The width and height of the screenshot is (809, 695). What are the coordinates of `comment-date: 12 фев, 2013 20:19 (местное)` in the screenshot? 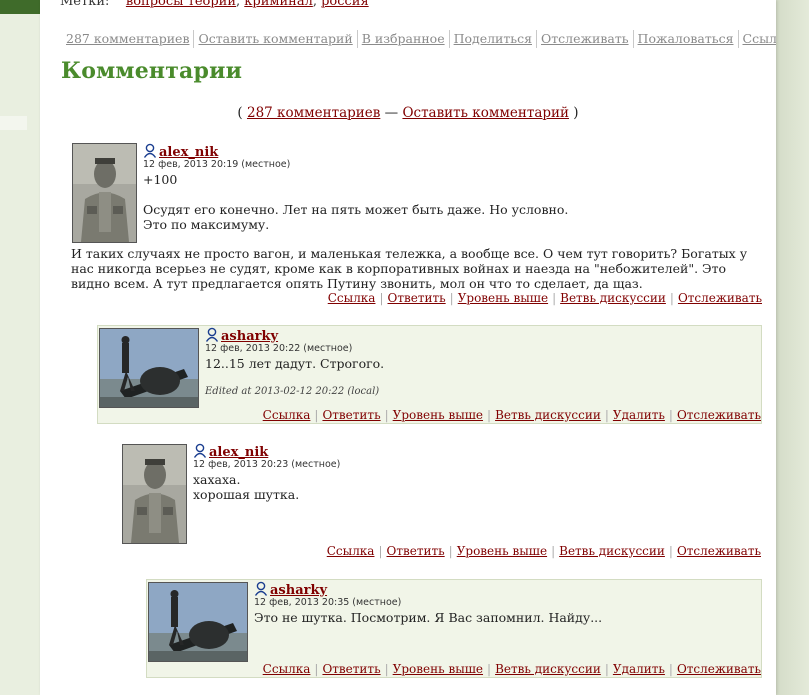 It's located at (217, 164).